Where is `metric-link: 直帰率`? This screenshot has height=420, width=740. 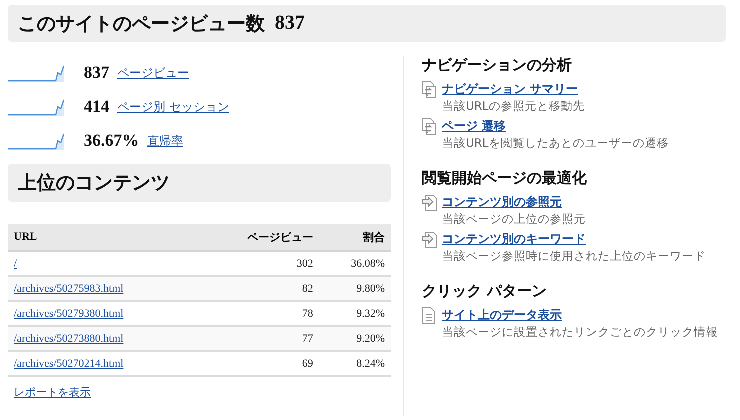 metric-link: 直帰率 is located at coordinates (165, 141).